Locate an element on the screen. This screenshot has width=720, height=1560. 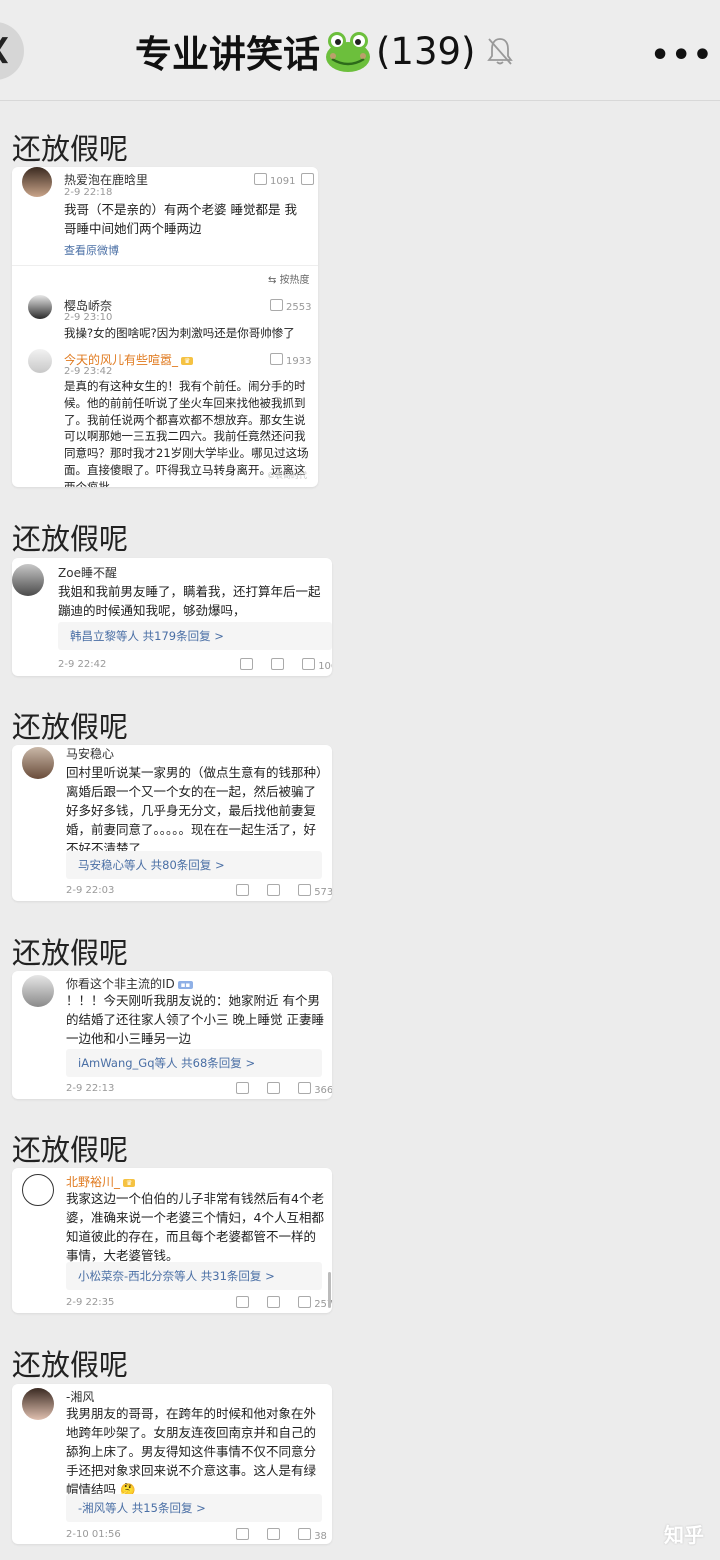
username: 马安稳心 is located at coordinates (90, 754).